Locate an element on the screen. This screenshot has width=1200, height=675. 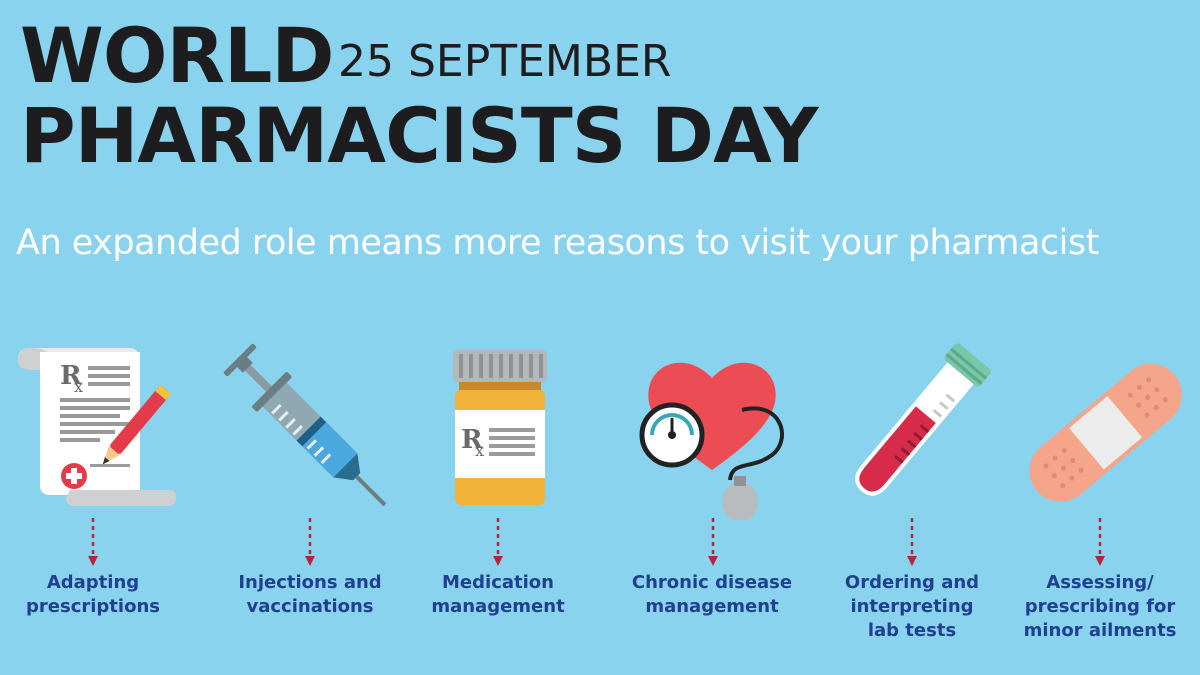
pill-bottle-icon: R x is located at coordinates (498, 430).